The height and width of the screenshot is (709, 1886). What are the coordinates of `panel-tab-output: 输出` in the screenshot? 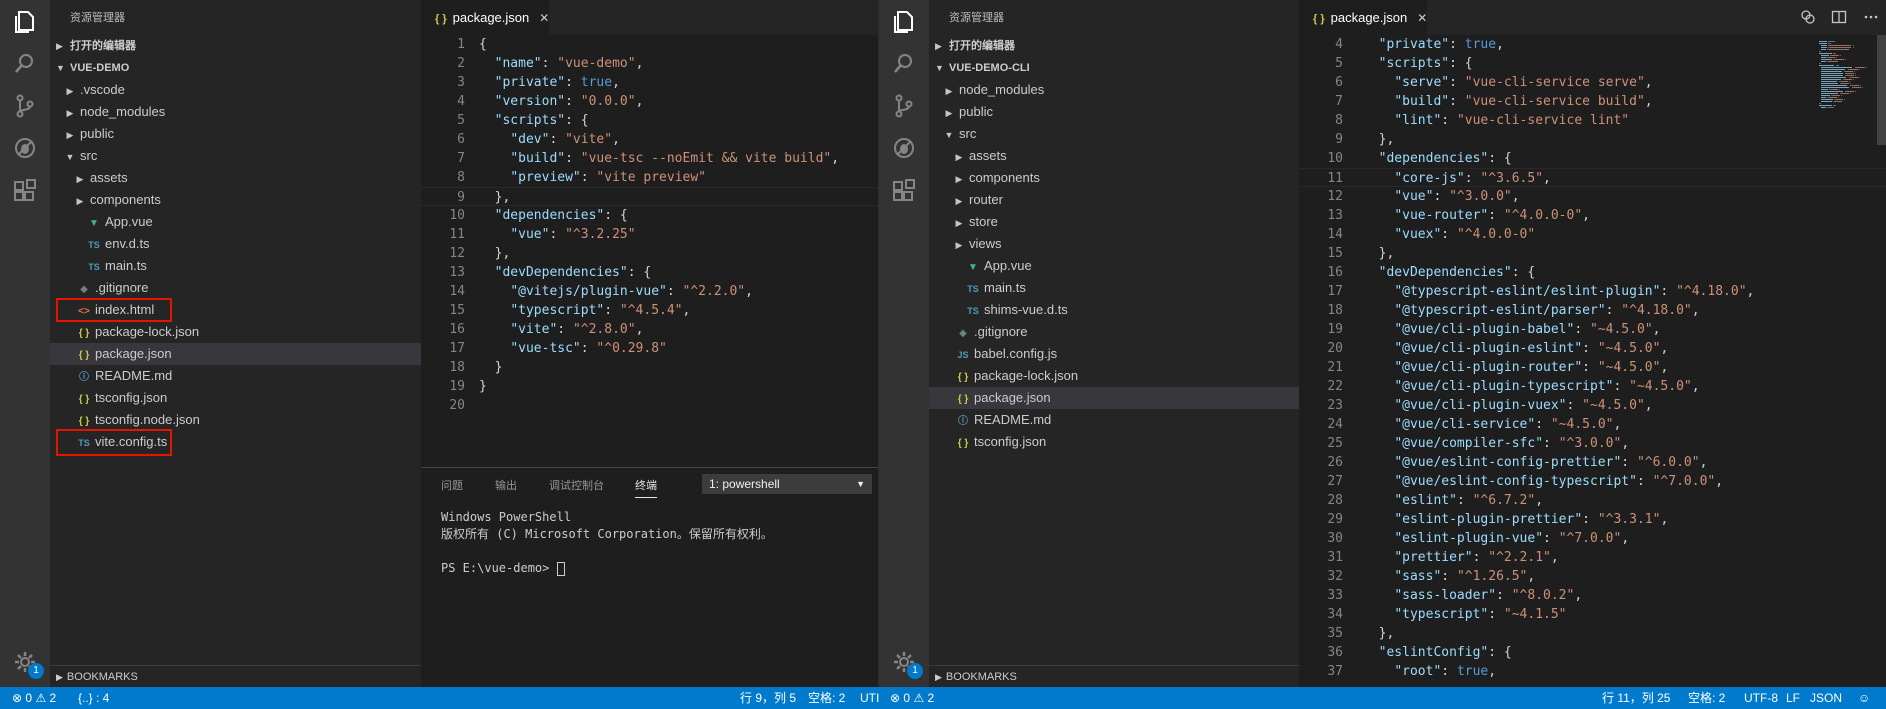 It's located at (506, 487).